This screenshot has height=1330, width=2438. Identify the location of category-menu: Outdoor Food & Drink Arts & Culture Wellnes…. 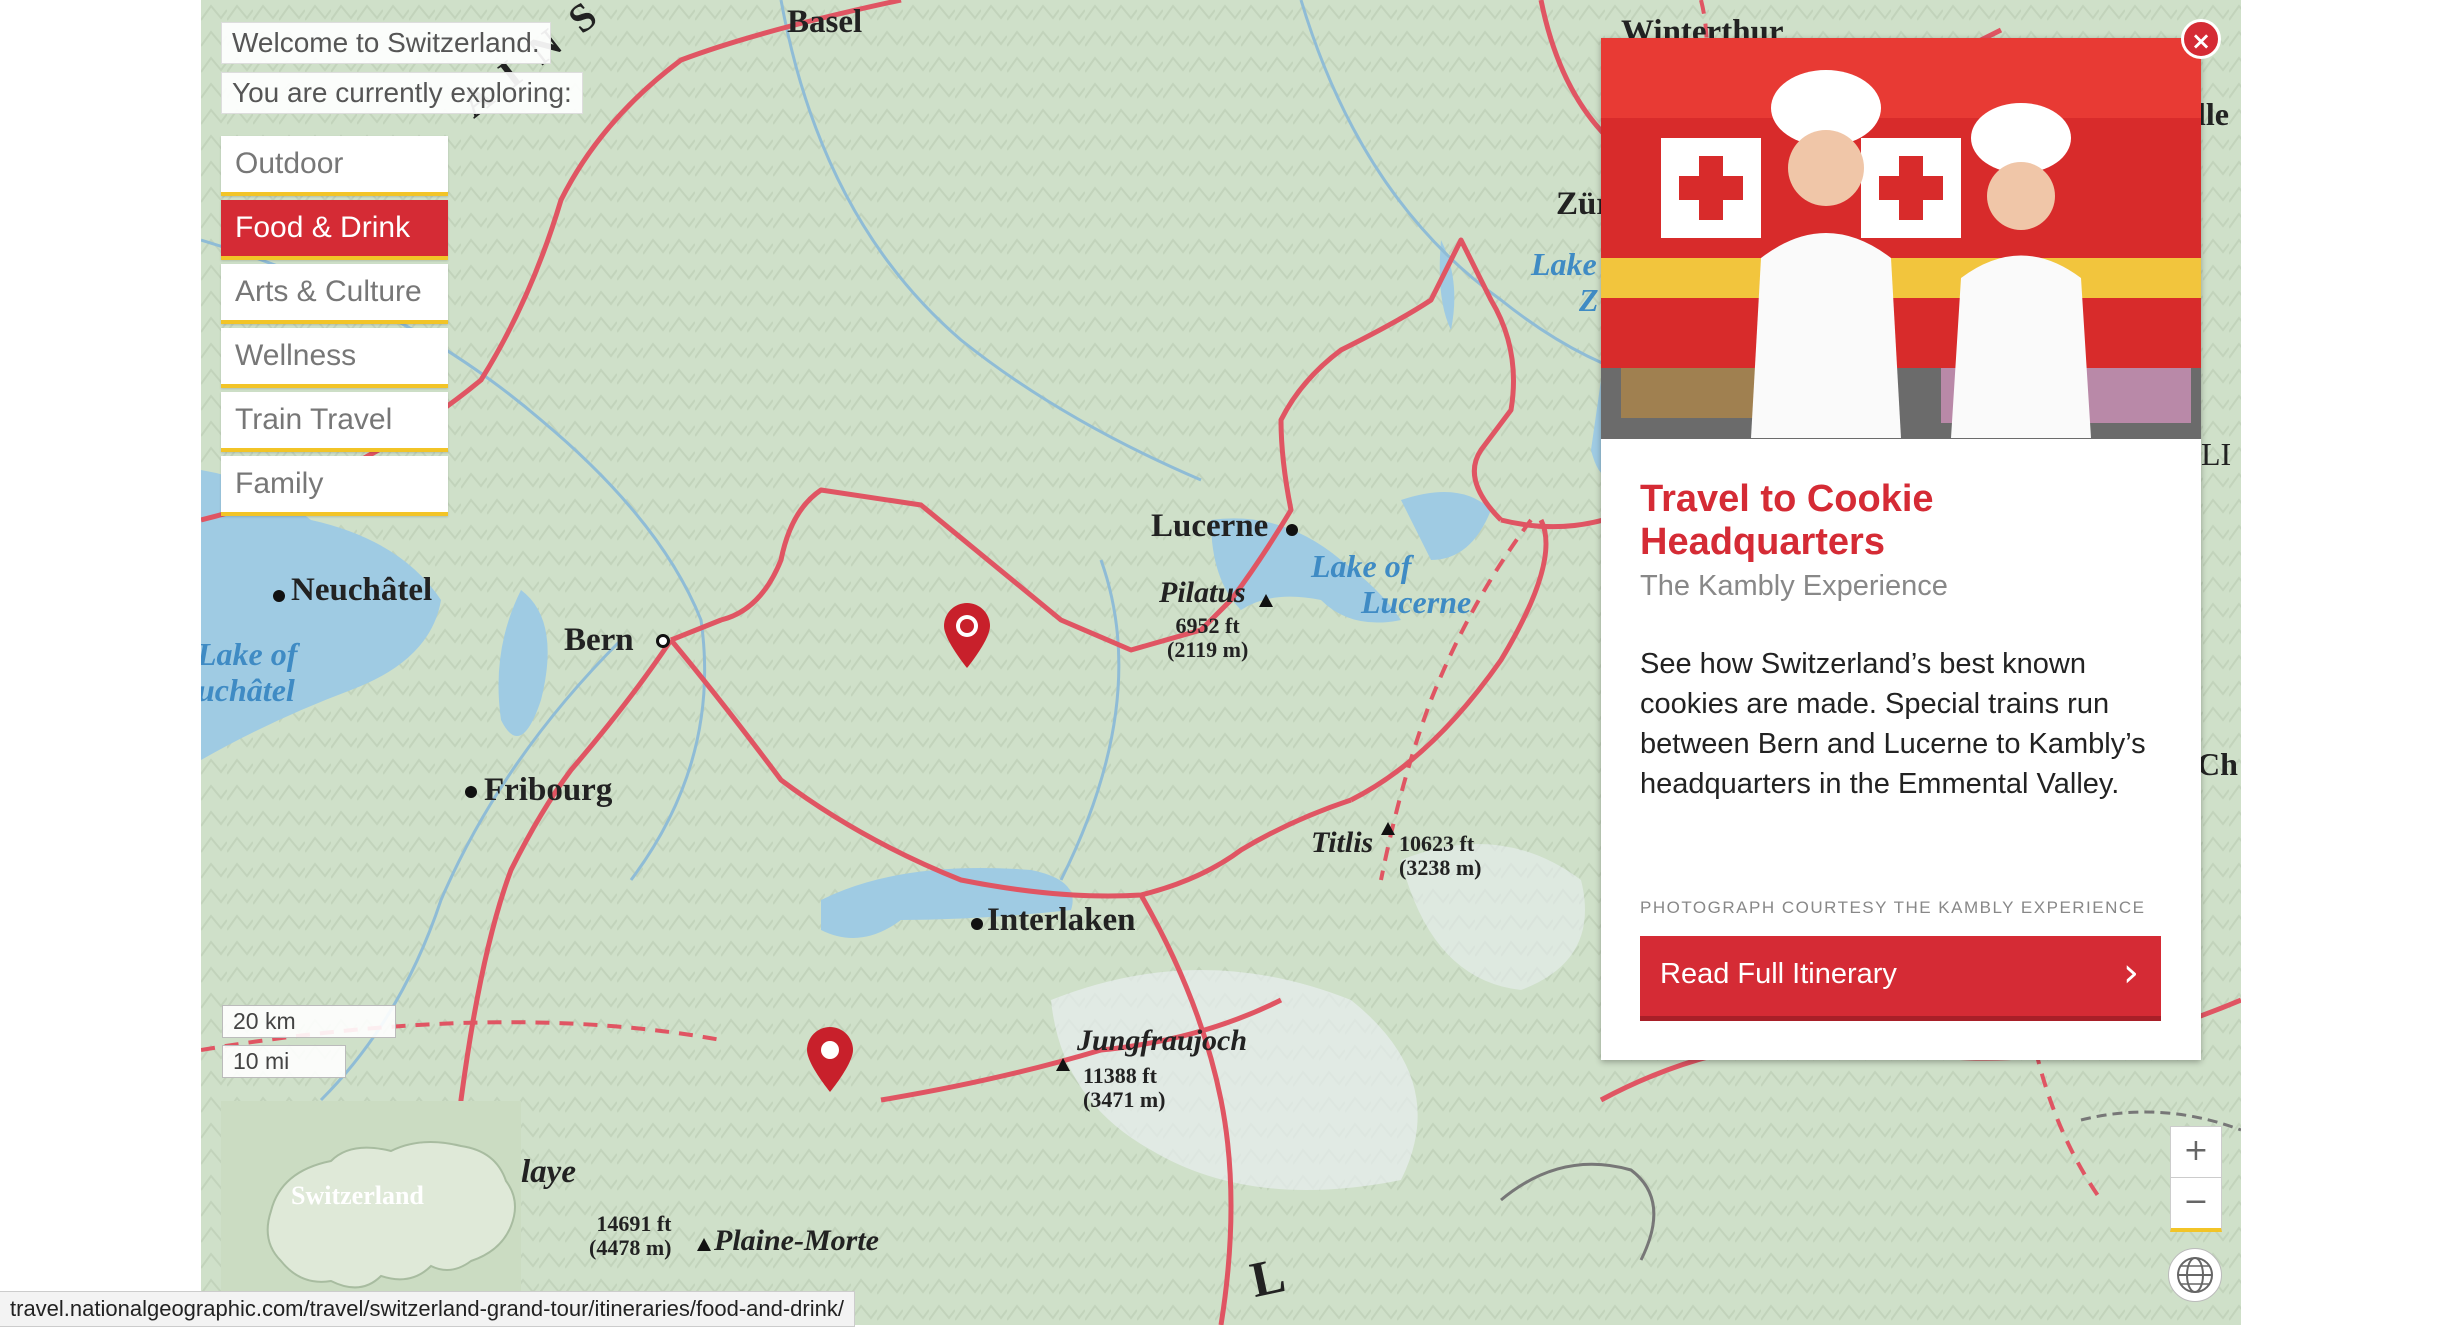
(334, 328).